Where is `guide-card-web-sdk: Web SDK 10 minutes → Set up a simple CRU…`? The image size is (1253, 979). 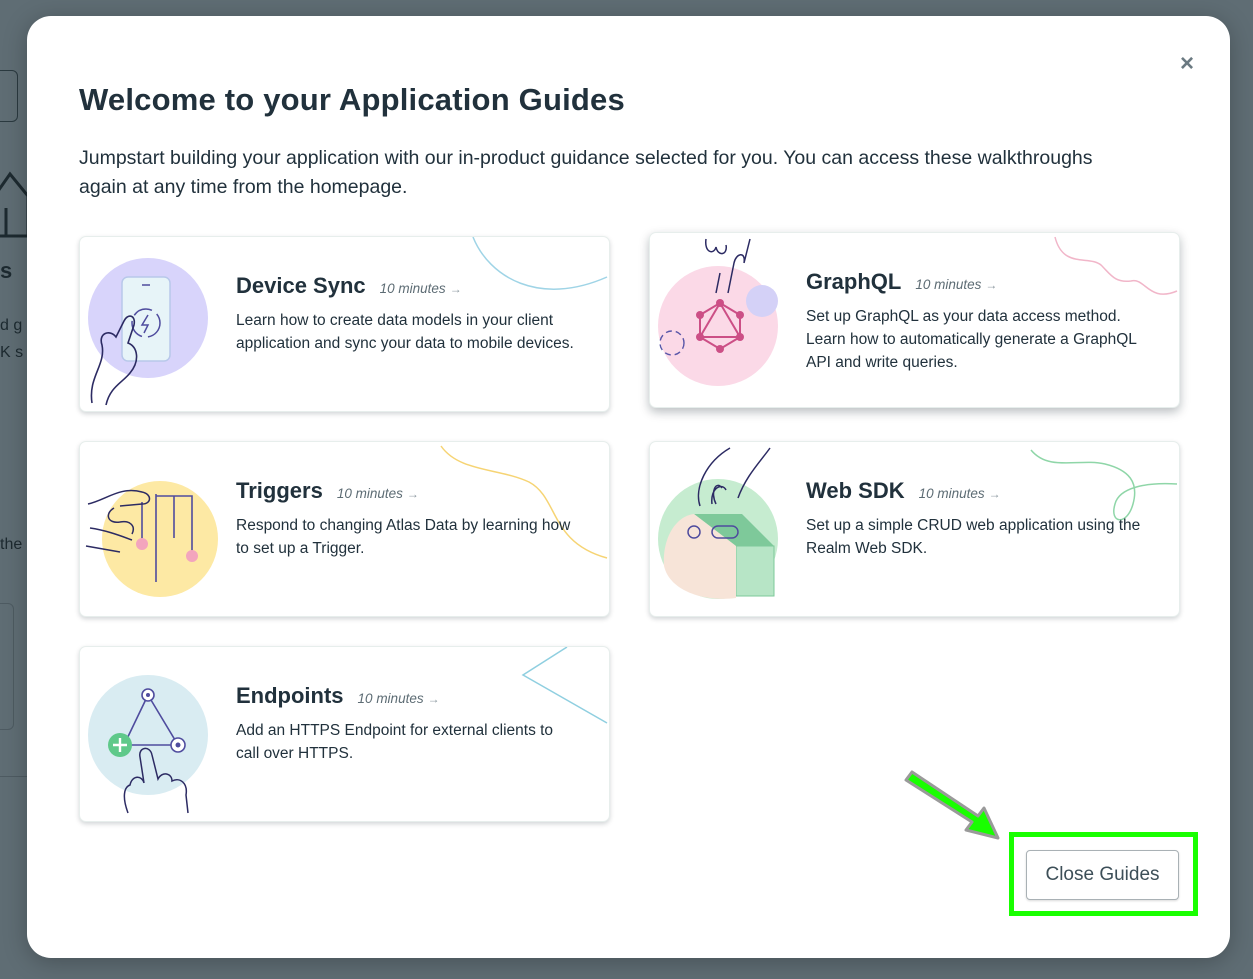 guide-card-web-sdk: Web SDK 10 minutes → Set up a simple CRU… is located at coordinates (914, 529).